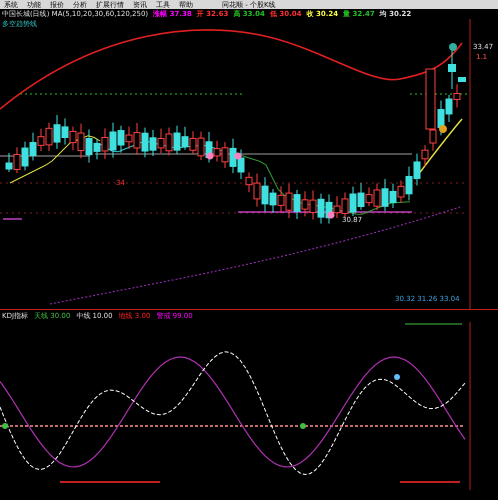  I want to click on candlestick, so click(462, 79).